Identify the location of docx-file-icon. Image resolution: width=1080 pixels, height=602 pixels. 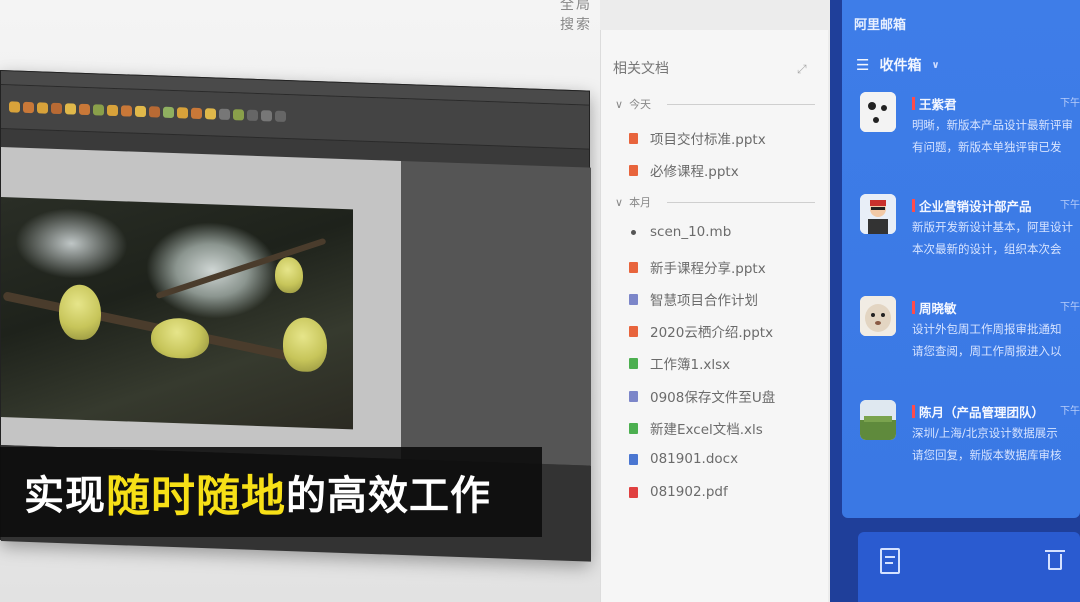
(633, 459).